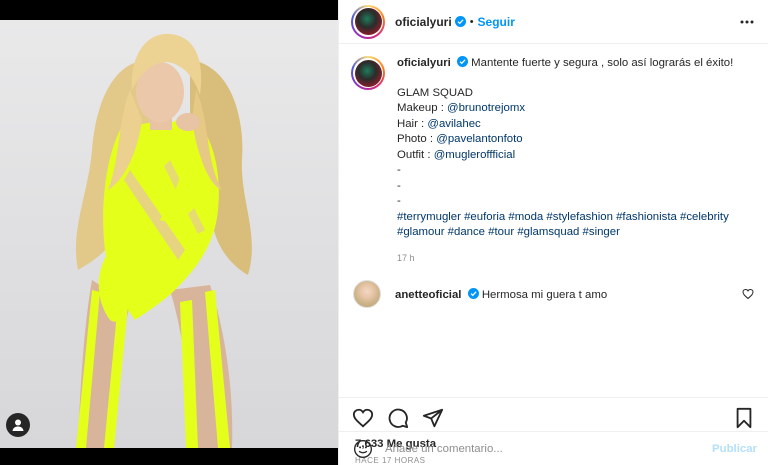 This screenshot has width=768, height=465. Describe the element at coordinates (422, 108) in the screenshot. I see `caption-line-label: Makeup :` at that location.